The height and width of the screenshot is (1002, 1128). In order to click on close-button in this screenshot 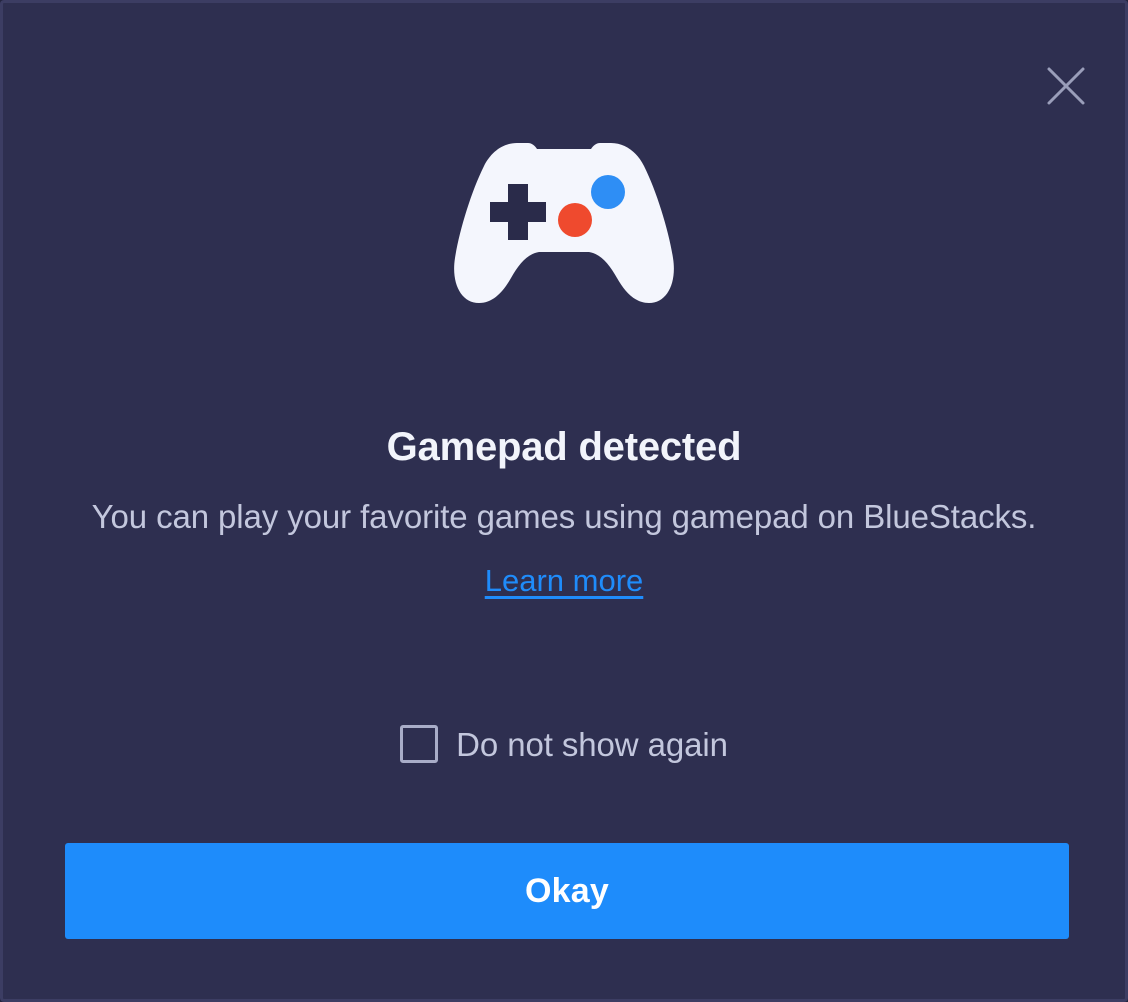, I will do `click(1066, 86)`.